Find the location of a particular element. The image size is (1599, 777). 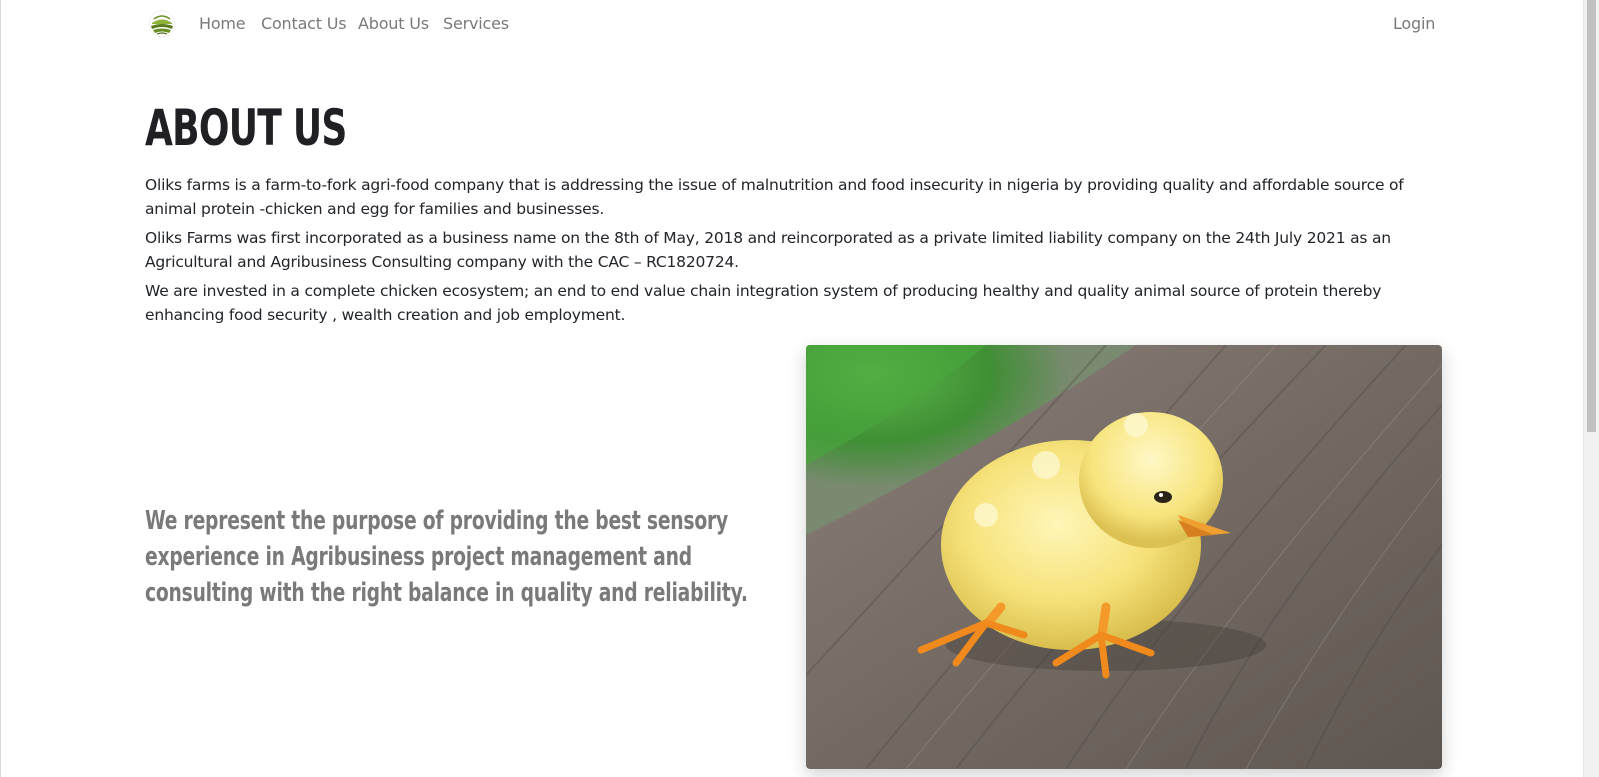

nav-home-link: Home is located at coordinates (222, 23).